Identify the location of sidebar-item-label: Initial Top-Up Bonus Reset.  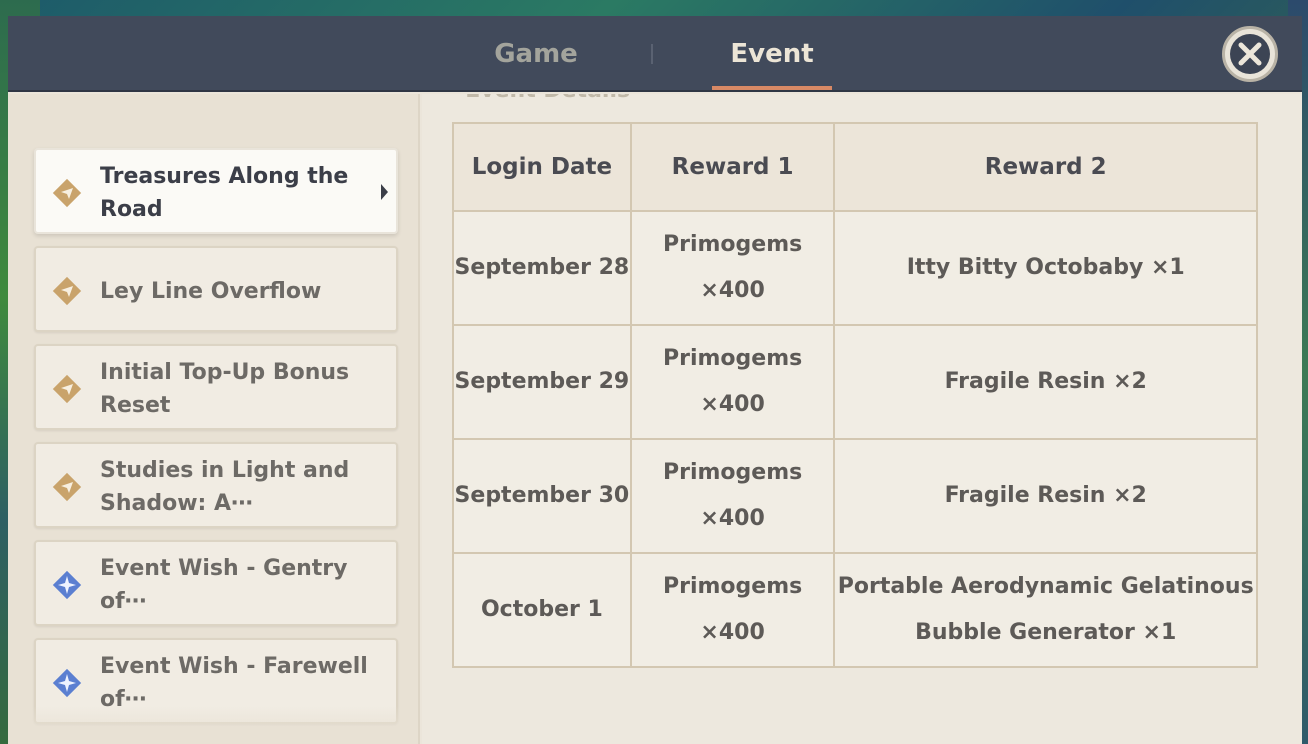
(225, 389).